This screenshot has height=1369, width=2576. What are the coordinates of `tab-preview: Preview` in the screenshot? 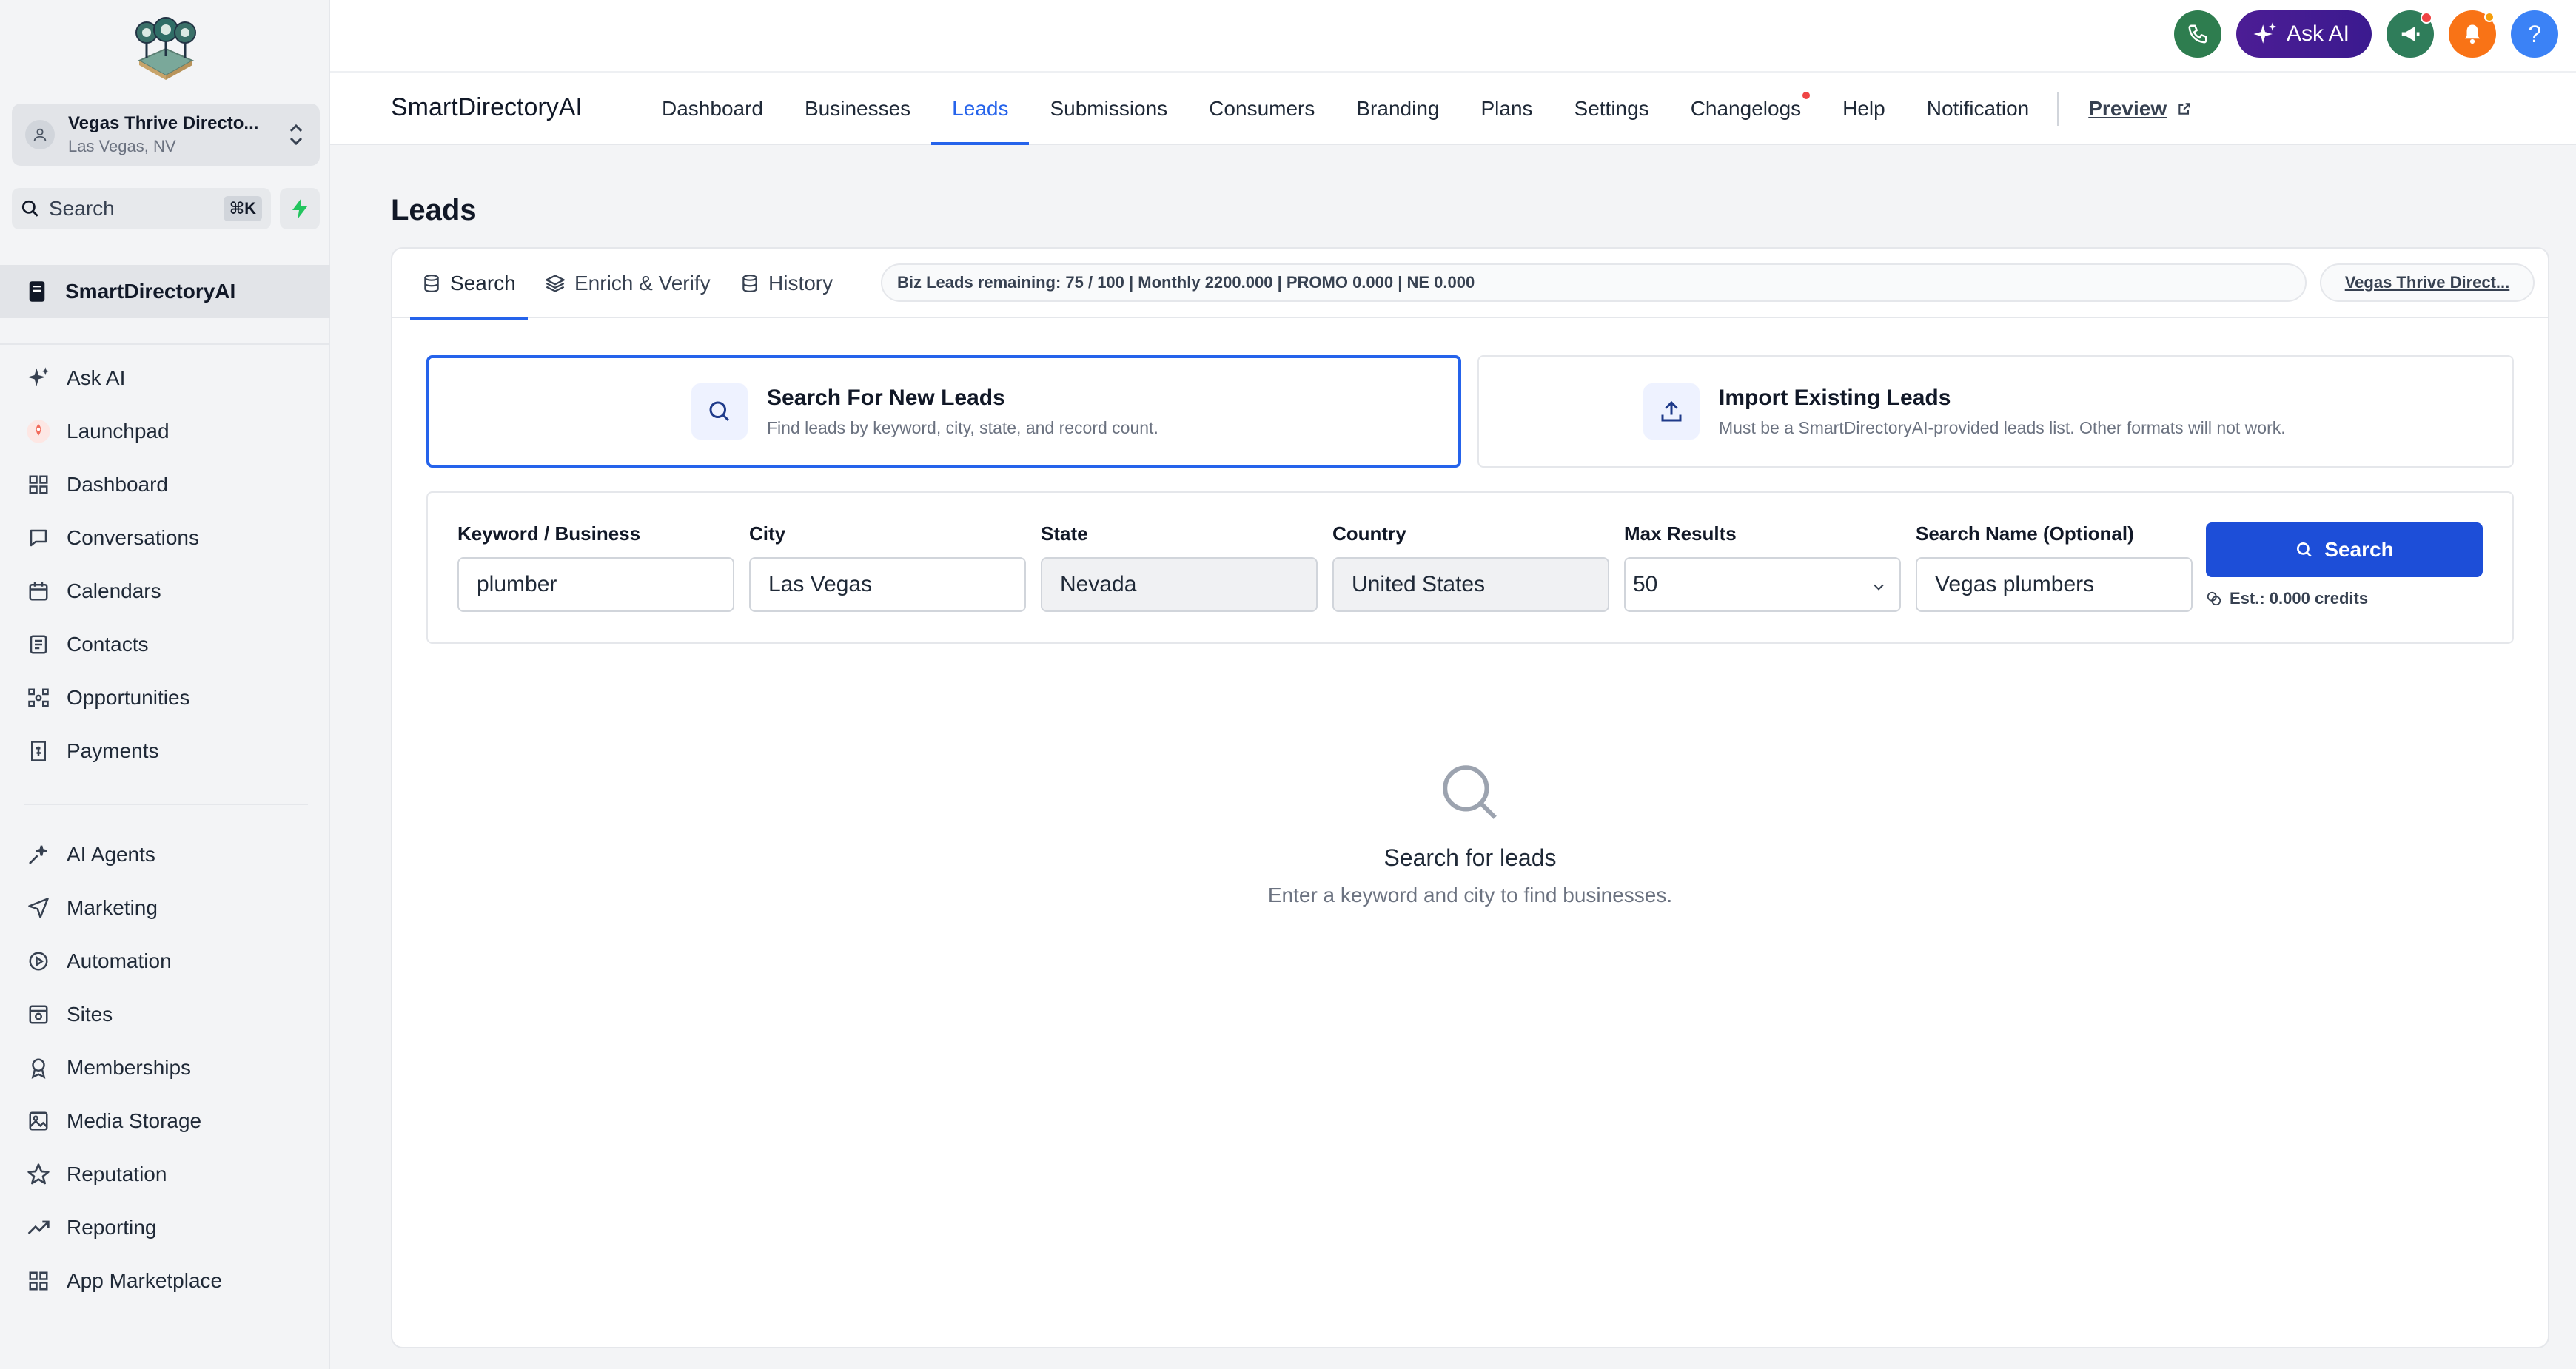 It's located at (2140, 109).